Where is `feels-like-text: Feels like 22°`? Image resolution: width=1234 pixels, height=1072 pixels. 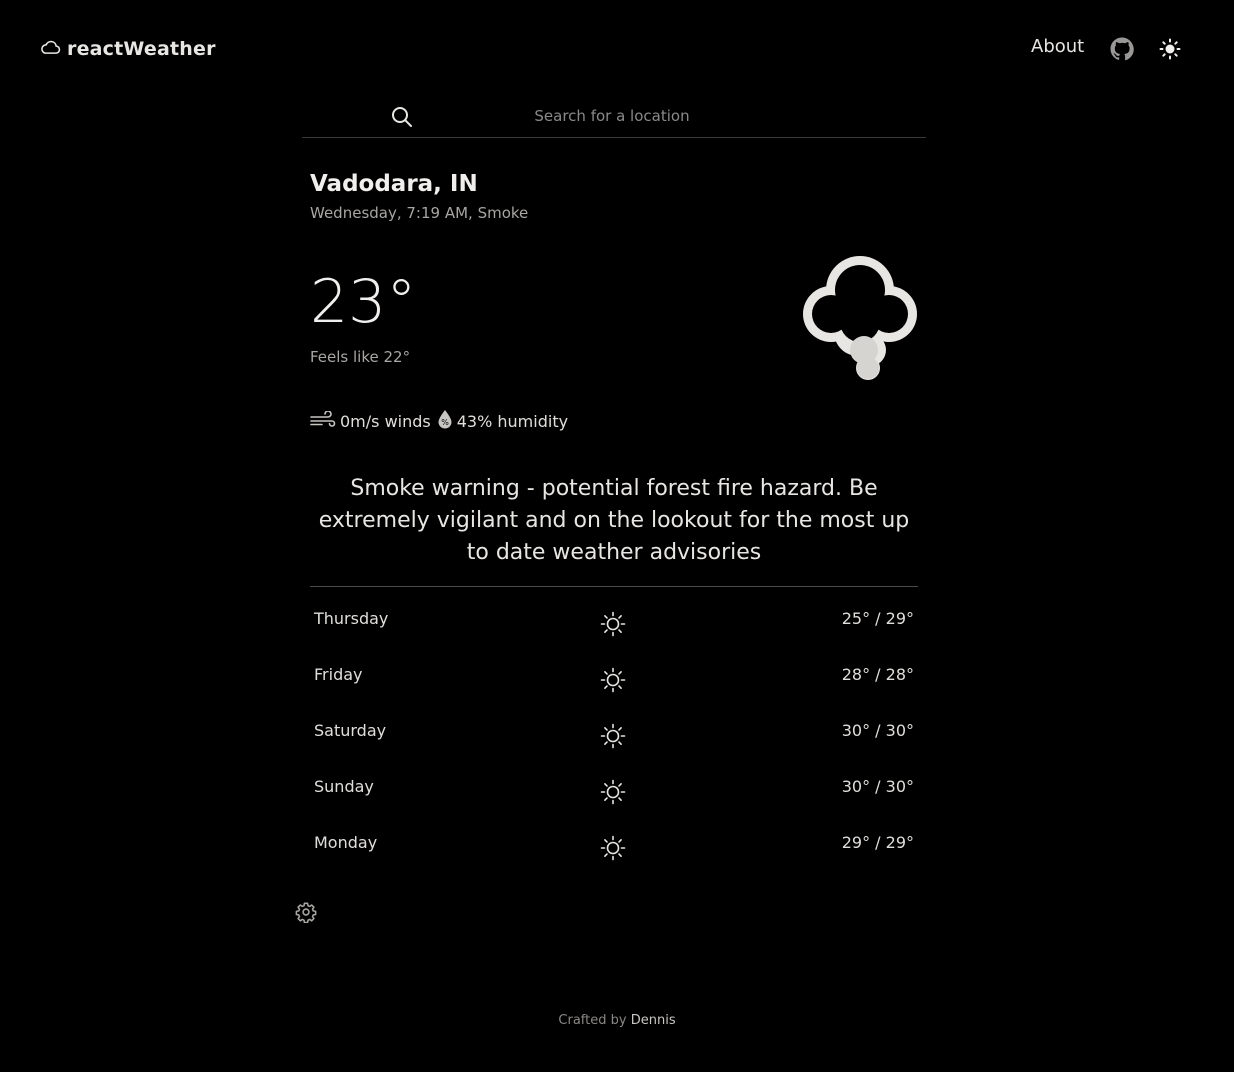
feels-like-text: Feels like 22° is located at coordinates (360, 357).